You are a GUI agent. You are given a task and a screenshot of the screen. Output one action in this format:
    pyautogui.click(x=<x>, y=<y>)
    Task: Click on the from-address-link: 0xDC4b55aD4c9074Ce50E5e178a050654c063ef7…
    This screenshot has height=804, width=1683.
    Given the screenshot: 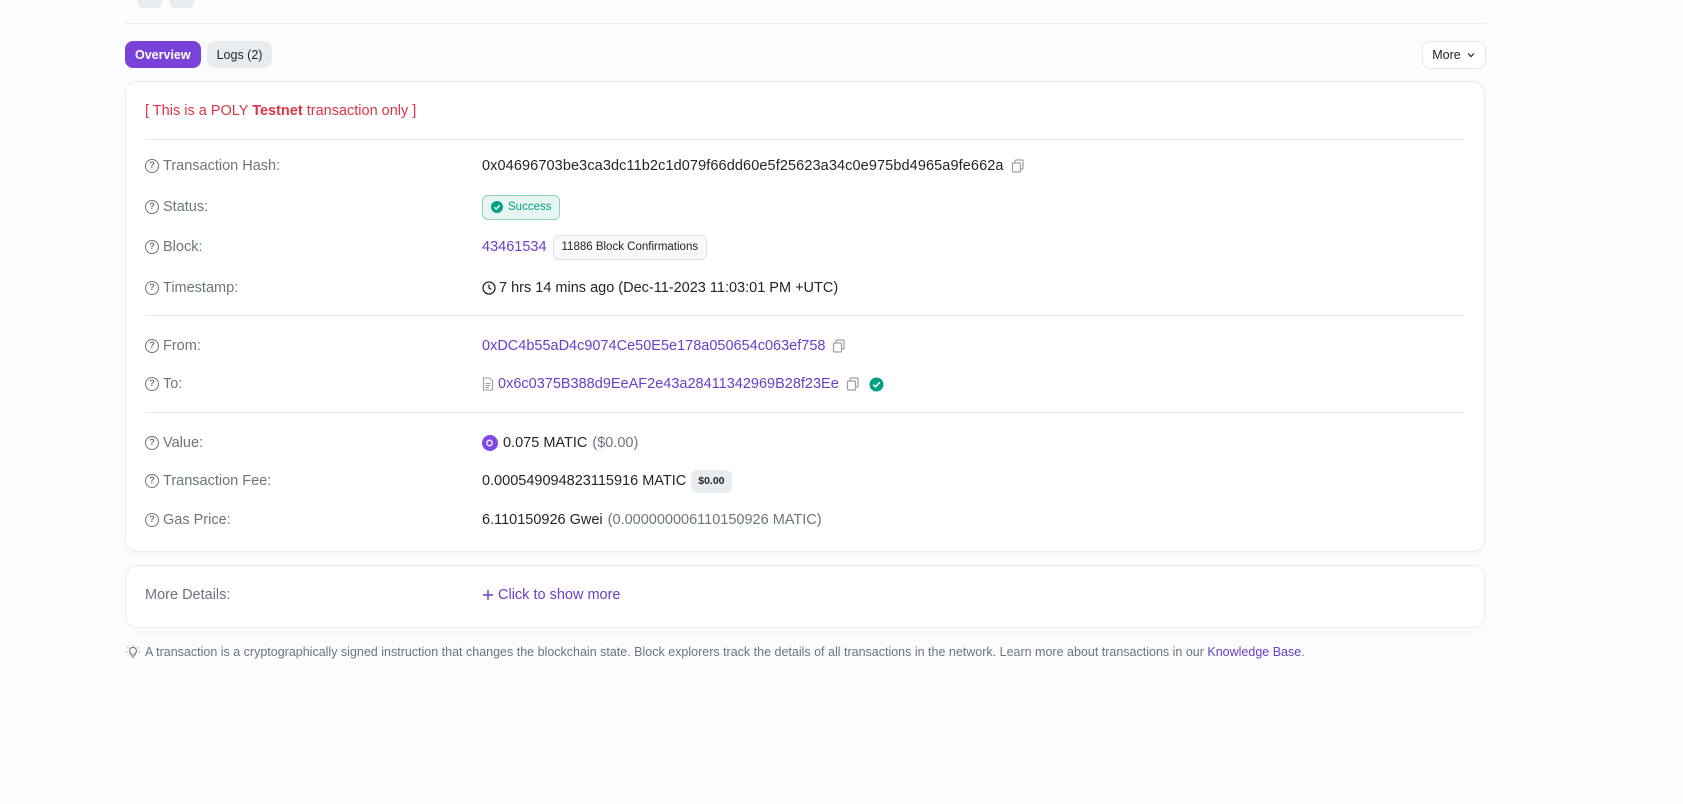 What is the action you would take?
    pyautogui.click(x=653, y=346)
    